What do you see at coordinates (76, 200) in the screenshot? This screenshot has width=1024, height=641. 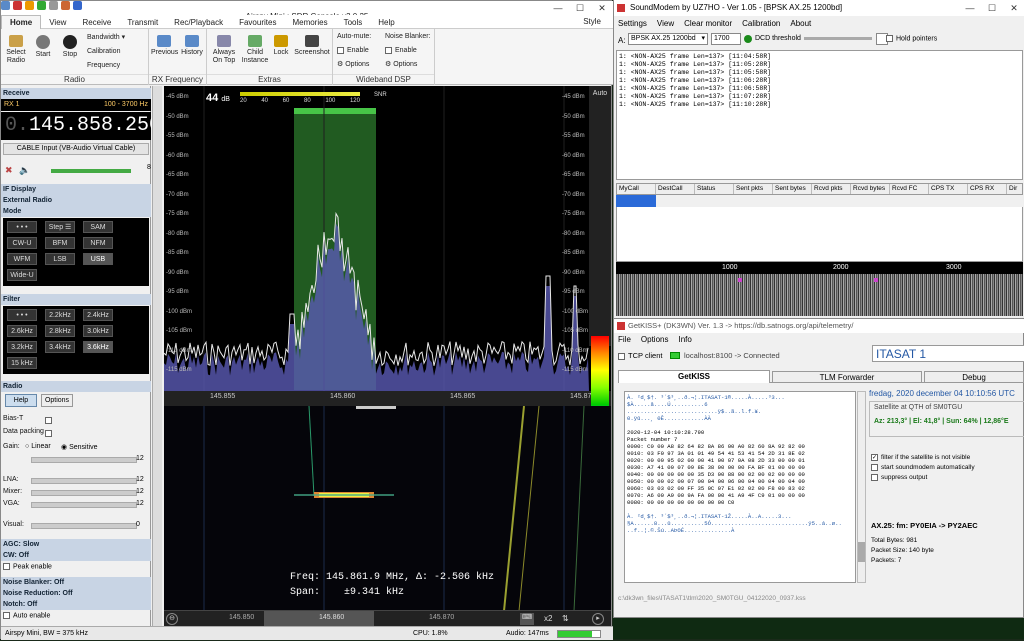 I see `external-radio-header: External Radio` at bounding box center [76, 200].